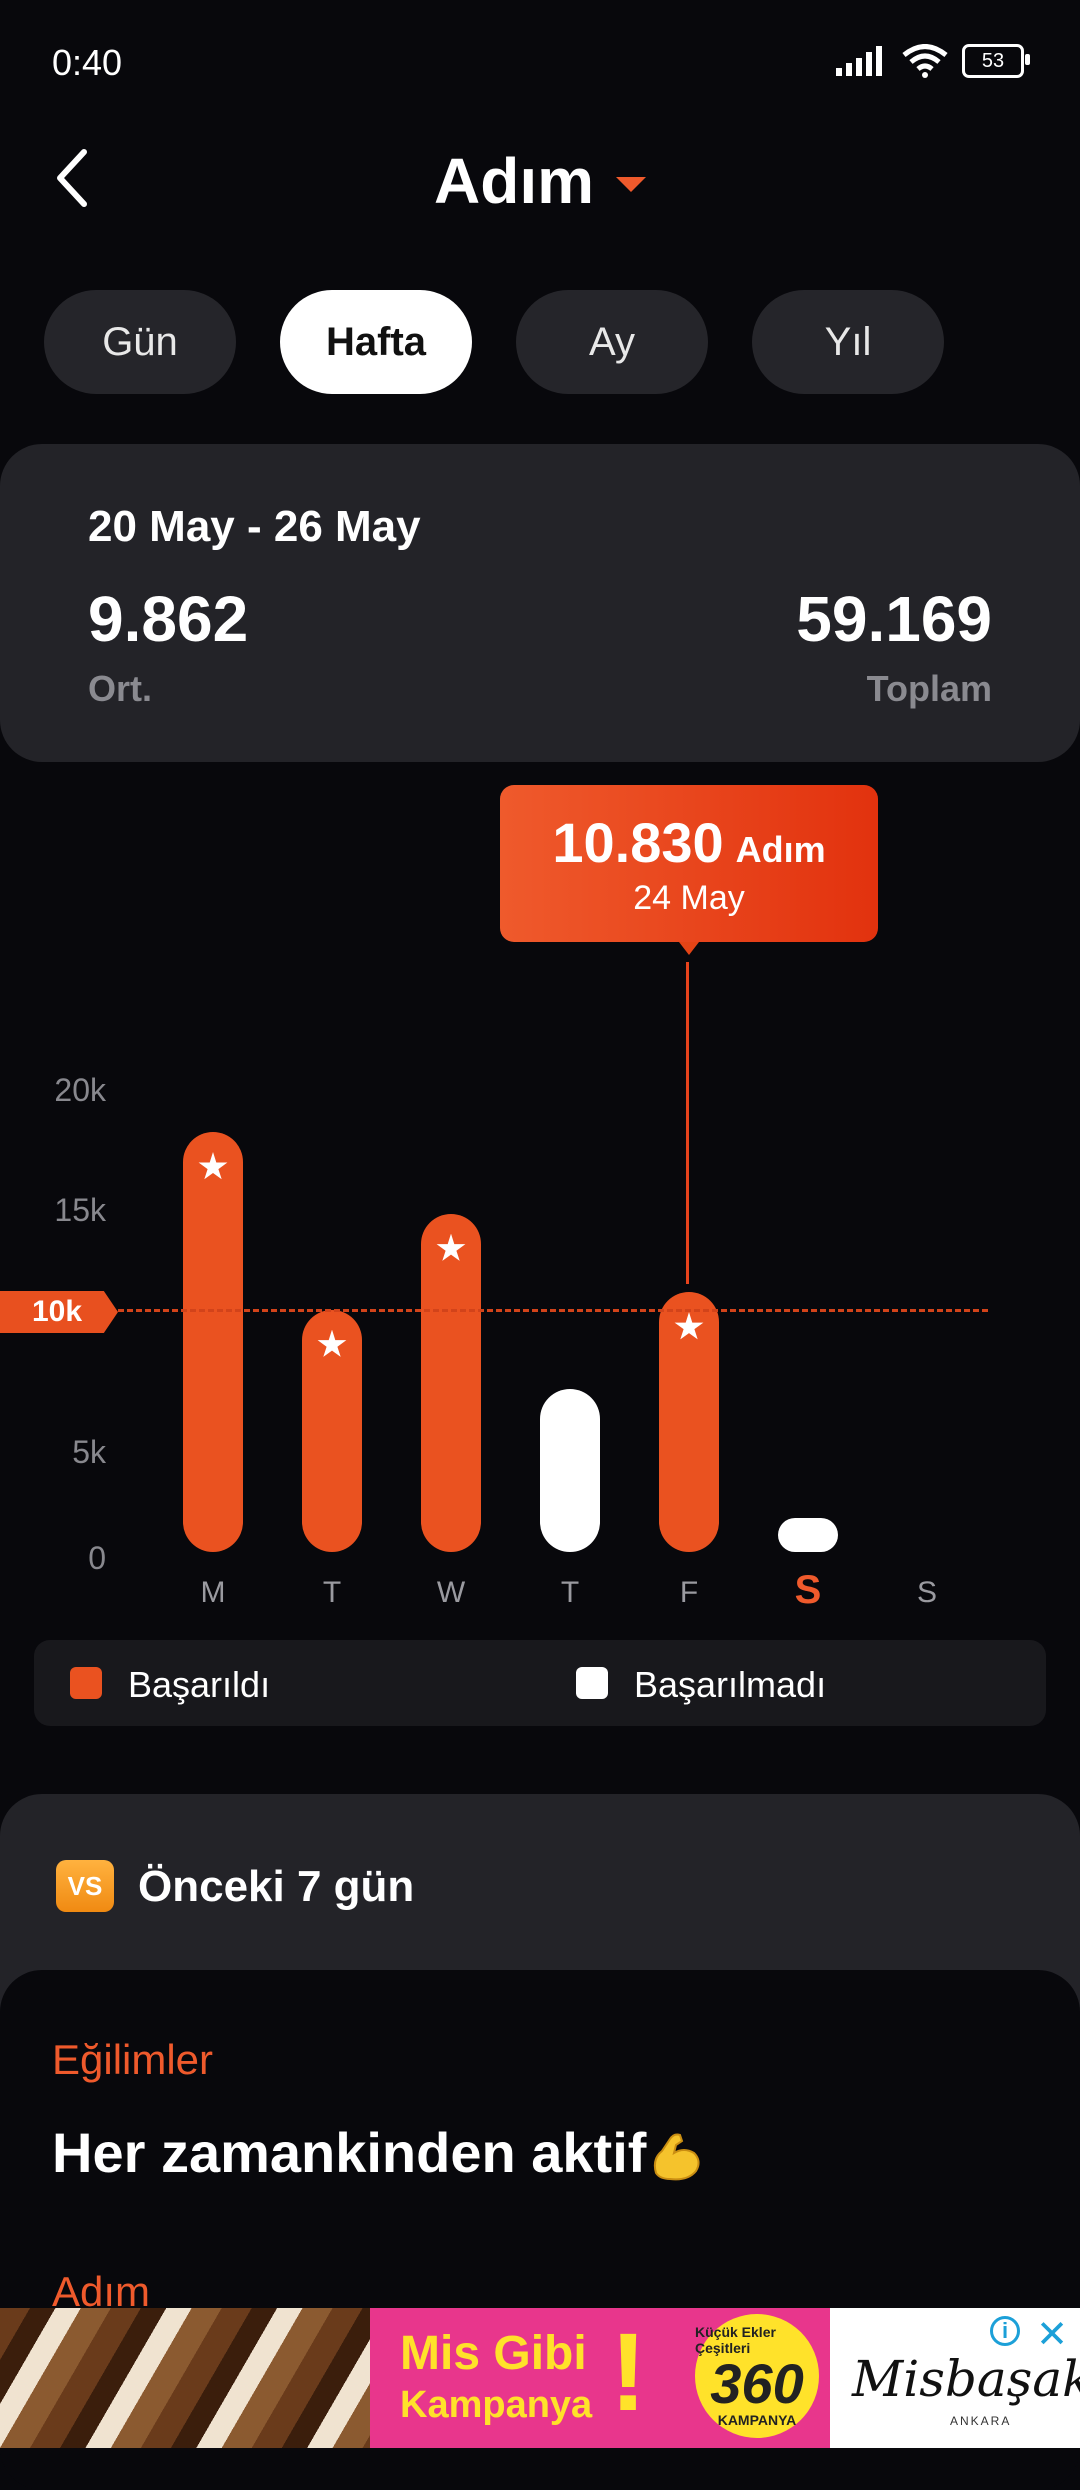 This screenshot has width=1080, height=2490. I want to click on vs-badge-icon: VS, so click(85, 1886).